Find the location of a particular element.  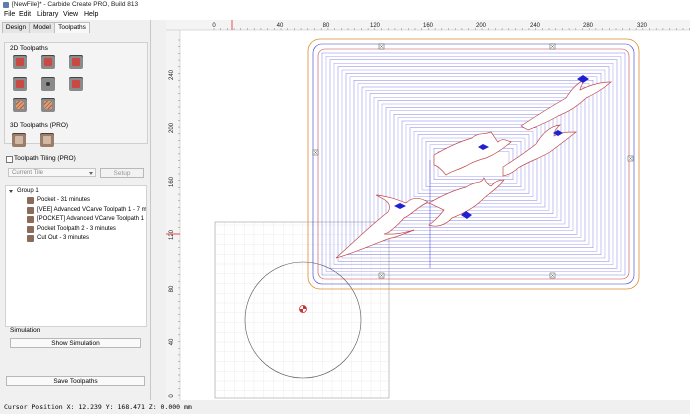

x-tick-label: 280 is located at coordinates (588, 26).